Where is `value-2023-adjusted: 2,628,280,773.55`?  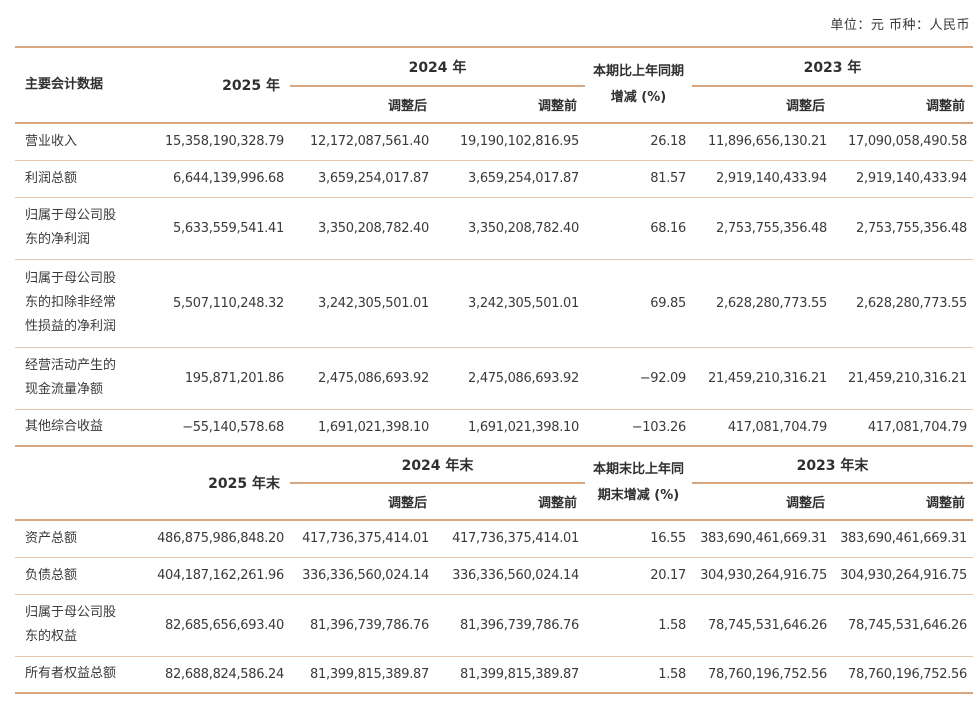 value-2023-adjusted: 2,628,280,773.55 is located at coordinates (762, 302).